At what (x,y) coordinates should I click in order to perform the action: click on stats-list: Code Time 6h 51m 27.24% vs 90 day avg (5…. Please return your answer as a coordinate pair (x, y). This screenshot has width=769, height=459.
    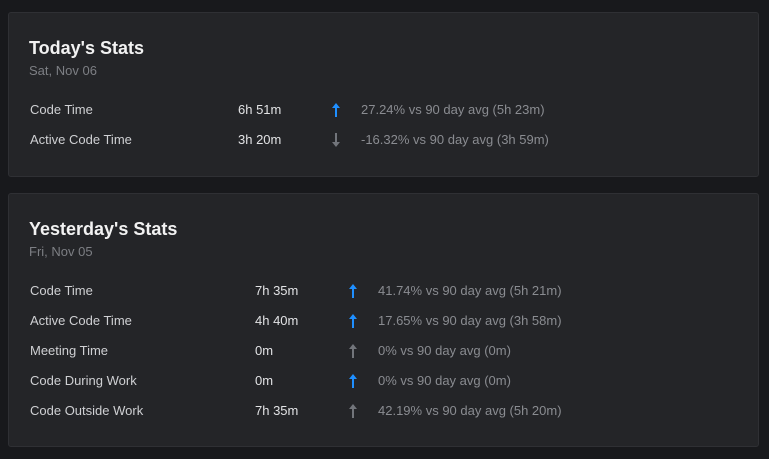
    Looking at the image, I should click on (394, 131).